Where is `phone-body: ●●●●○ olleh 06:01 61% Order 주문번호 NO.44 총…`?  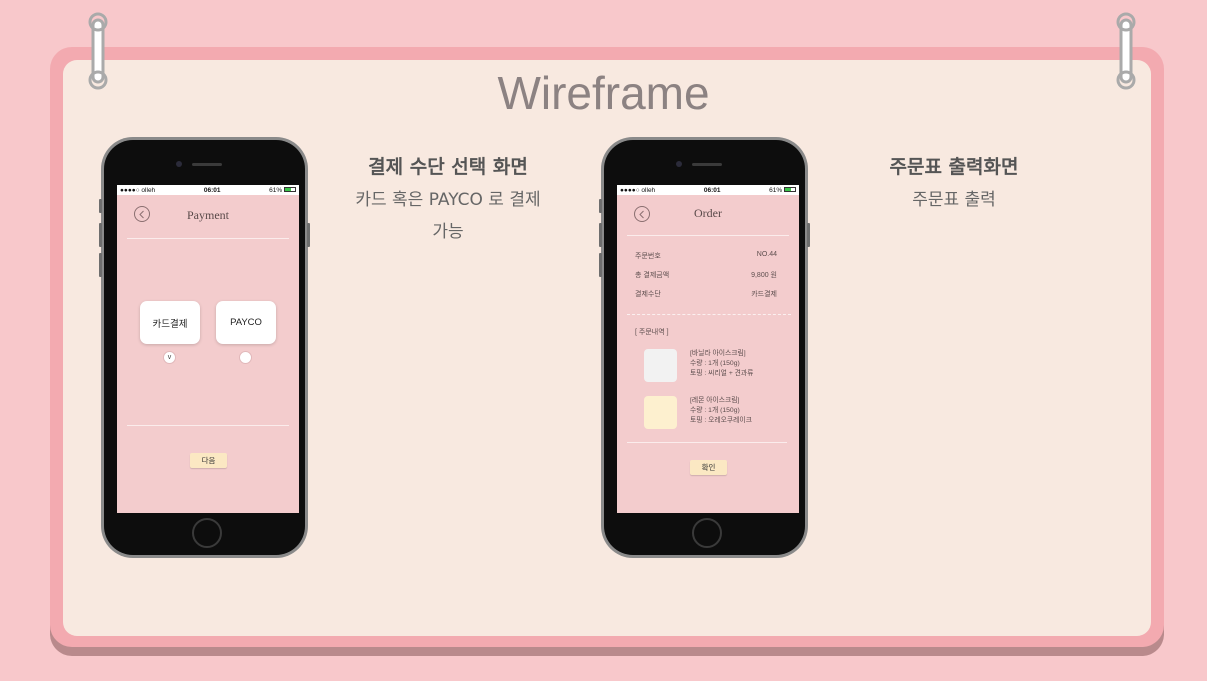 phone-body: ●●●●○ olleh 06:01 61% Order 주문번호 NO.44 총… is located at coordinates (704, 347).